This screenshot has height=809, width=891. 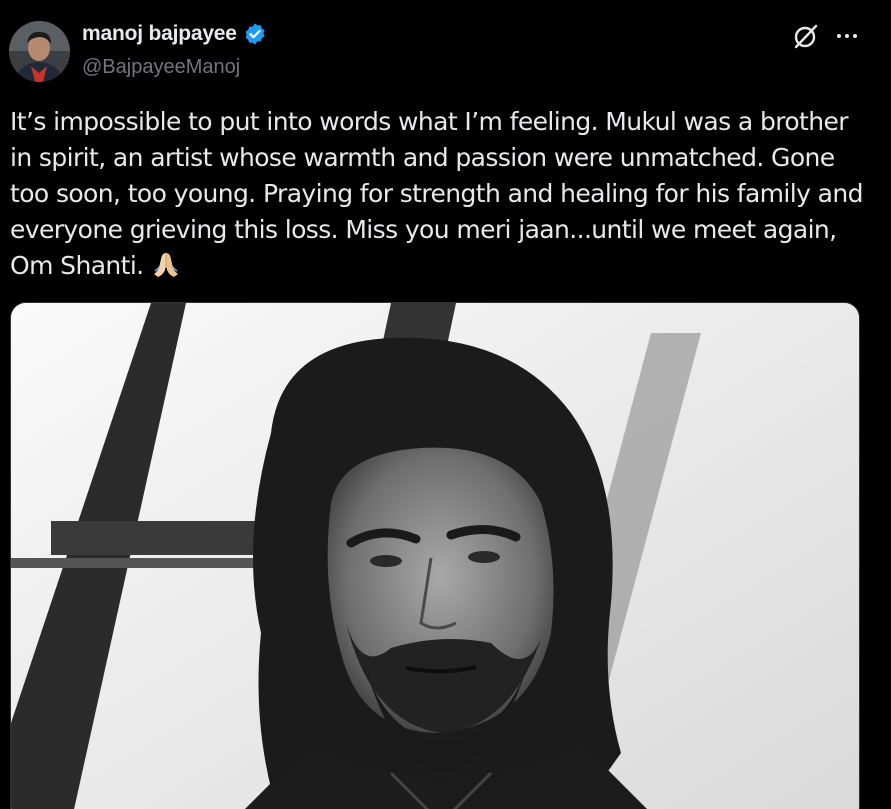 I want to click on grok-icon, so click(x=806, y=36).